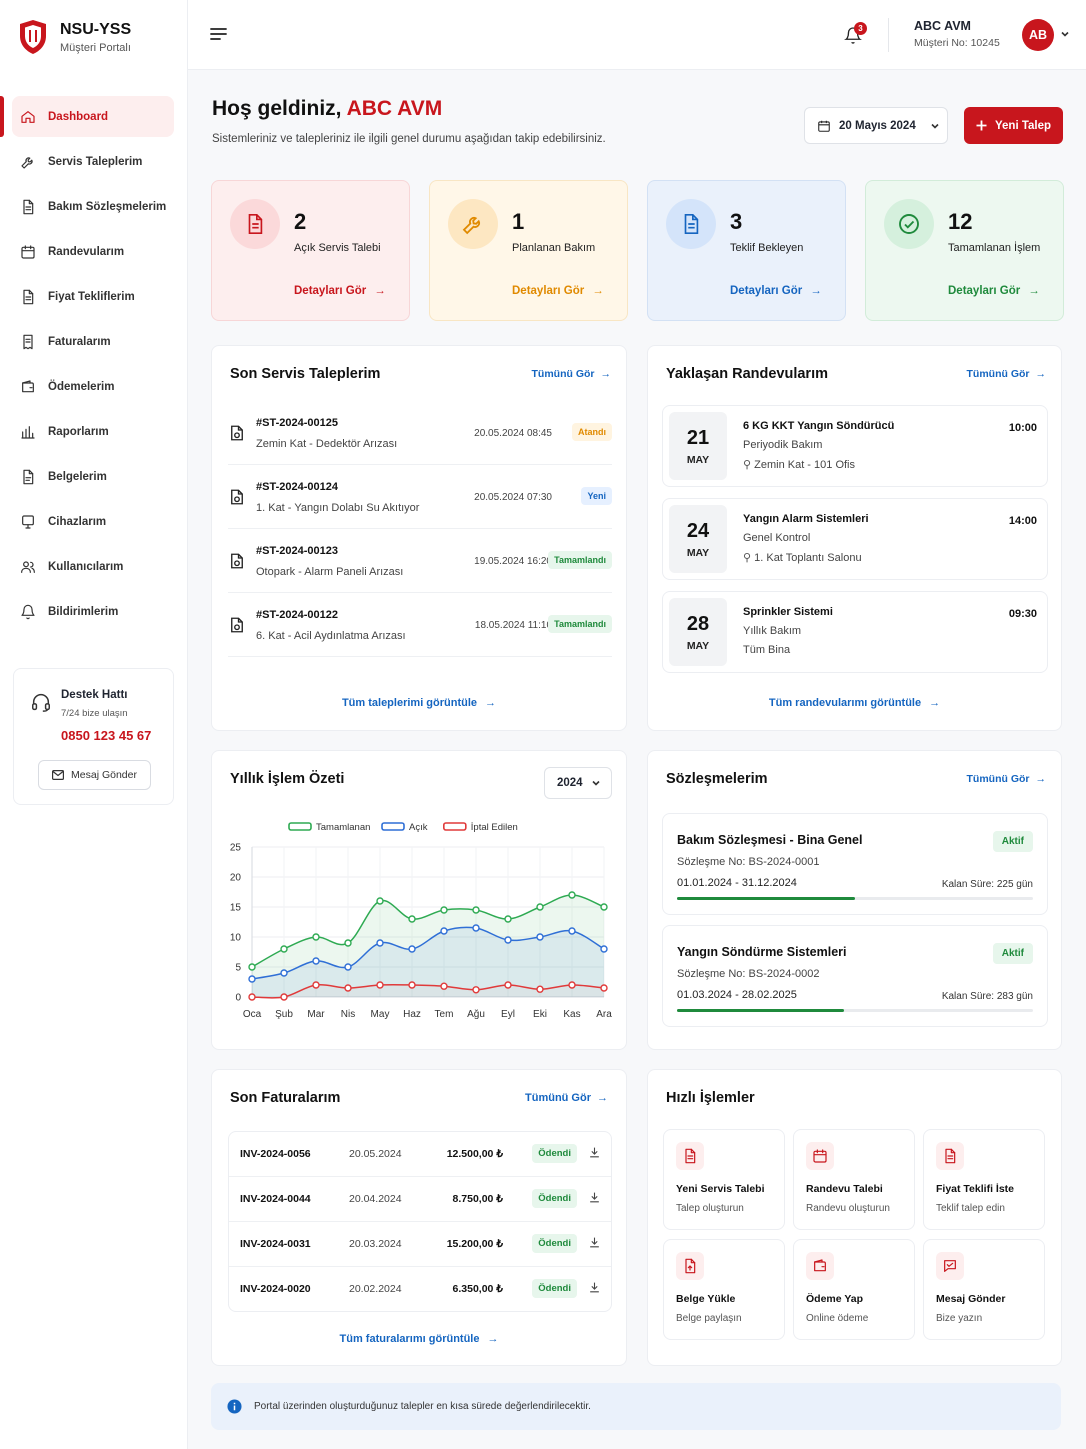 The width and height of the screenshot is (1086, 1449). I want to click on avatar: AB, so click(1038, 35).